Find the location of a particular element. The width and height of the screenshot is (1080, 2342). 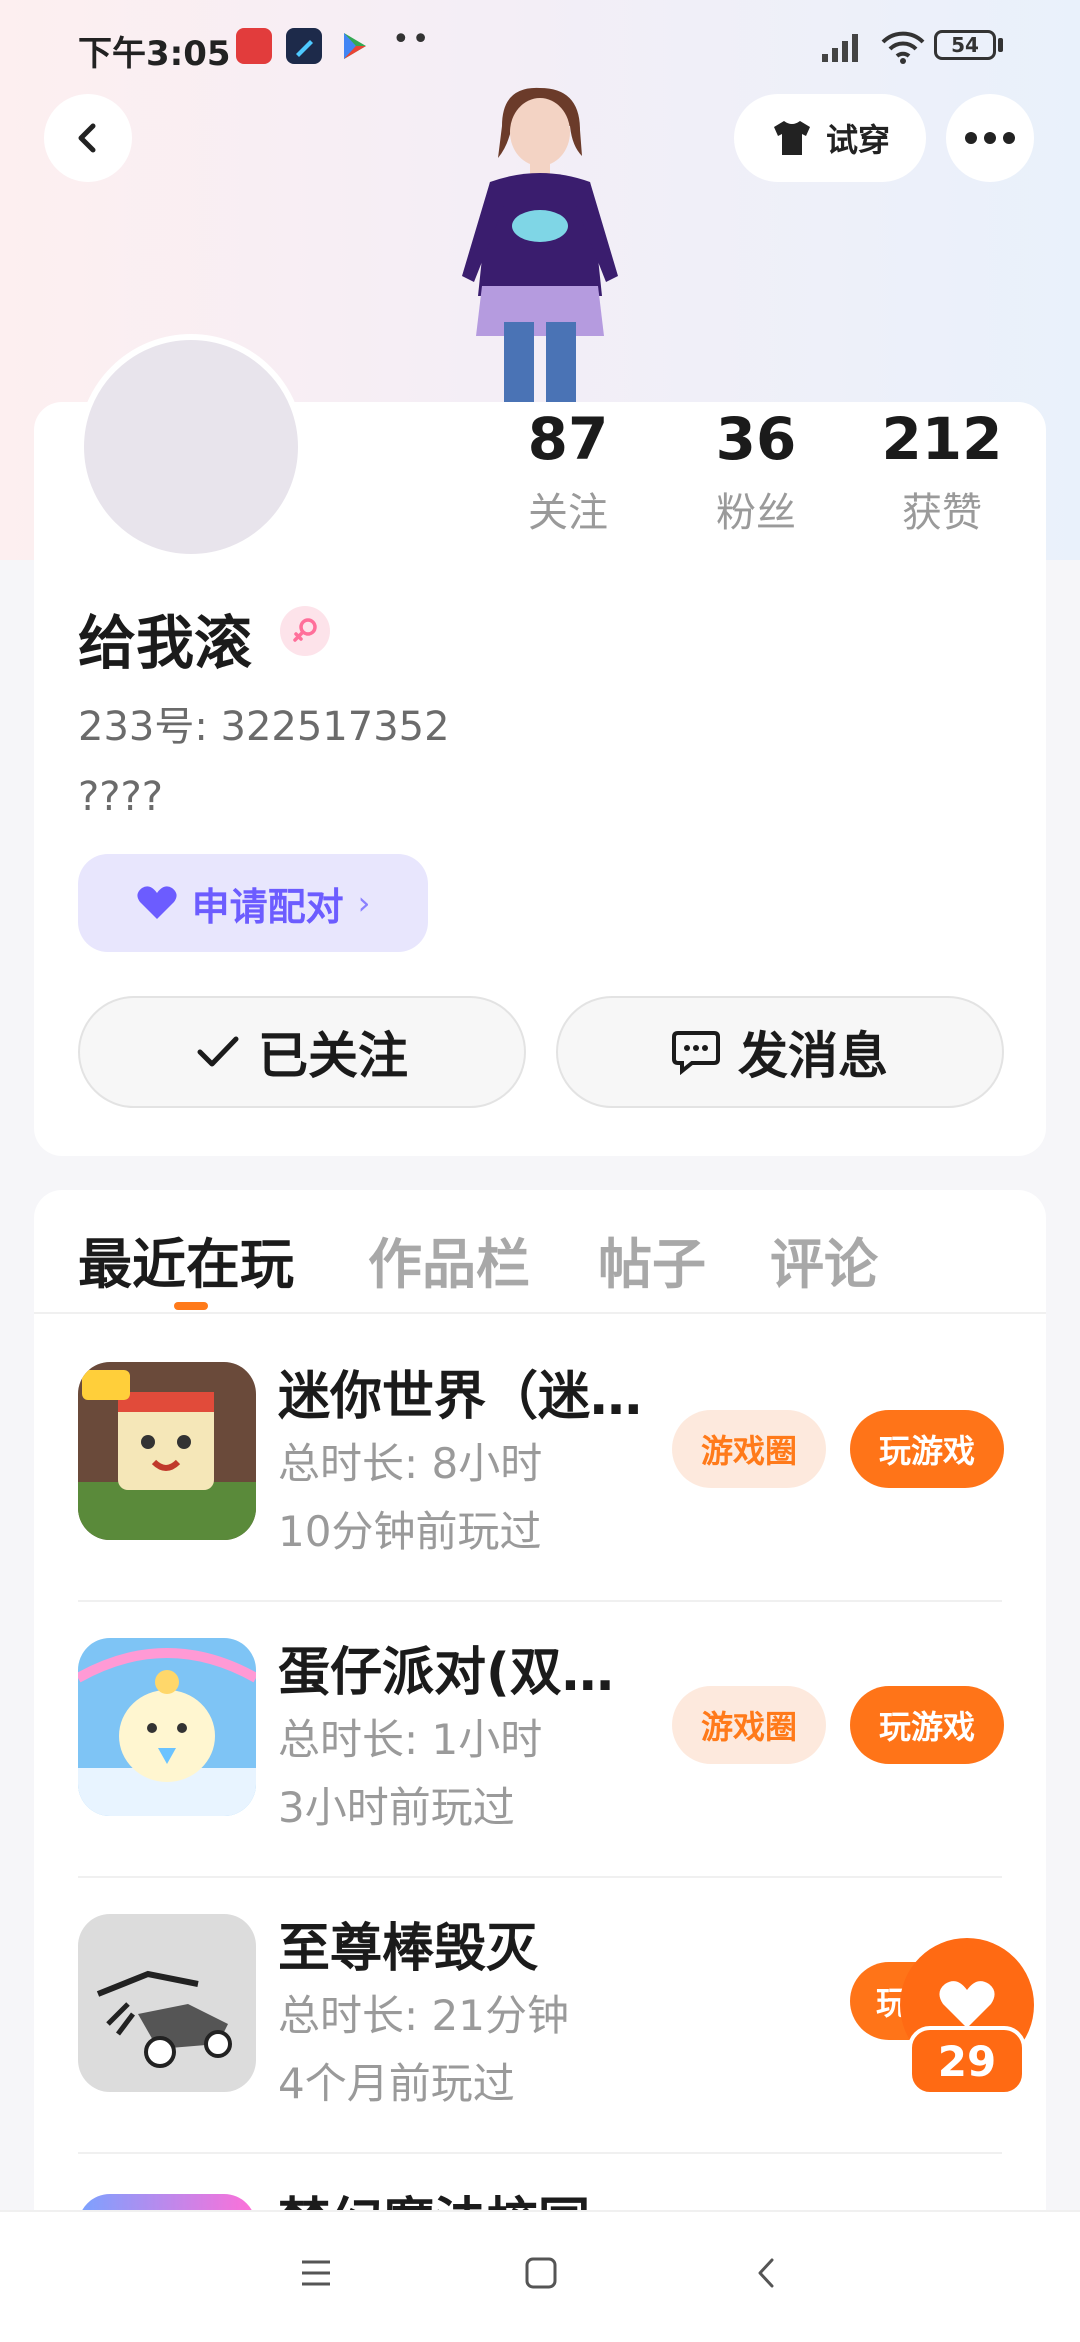

play-store-icon is located at coordinates (354, 46).